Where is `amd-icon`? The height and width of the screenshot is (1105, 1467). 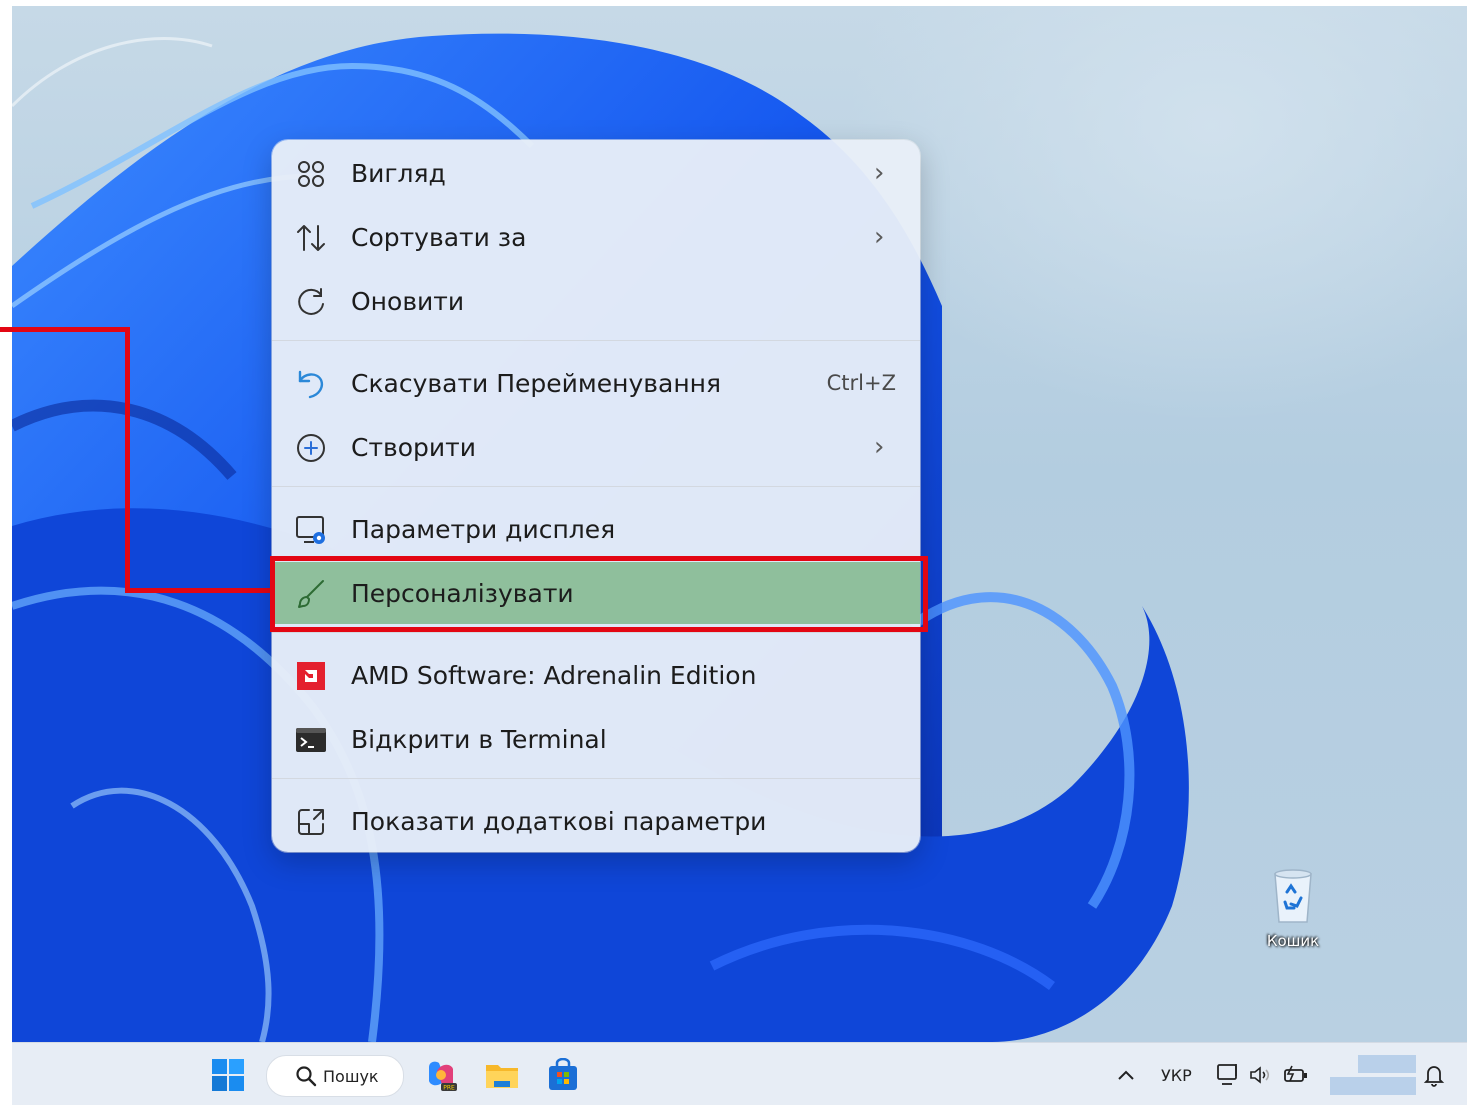 amd-icon is located at coordinates (311, 676).